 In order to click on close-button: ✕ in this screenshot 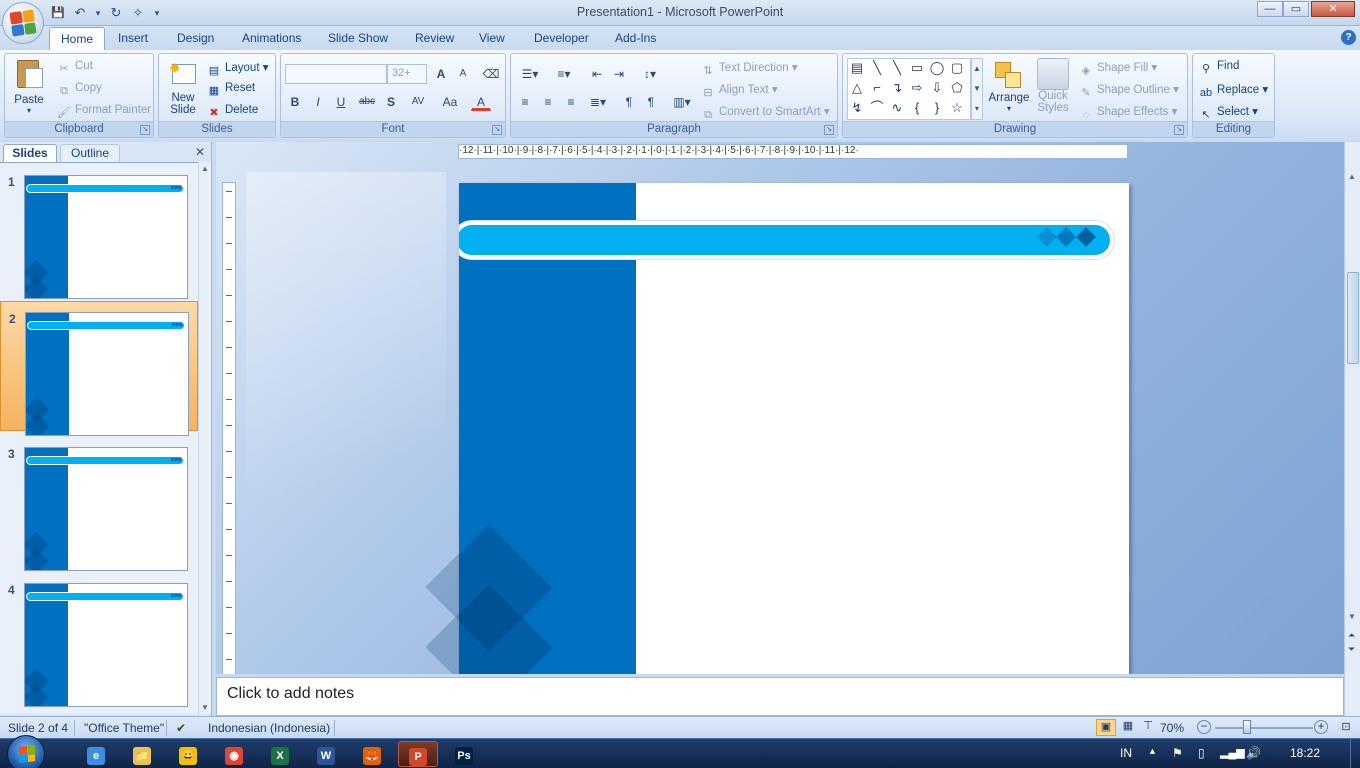, I will do `click(1333, 9)`.